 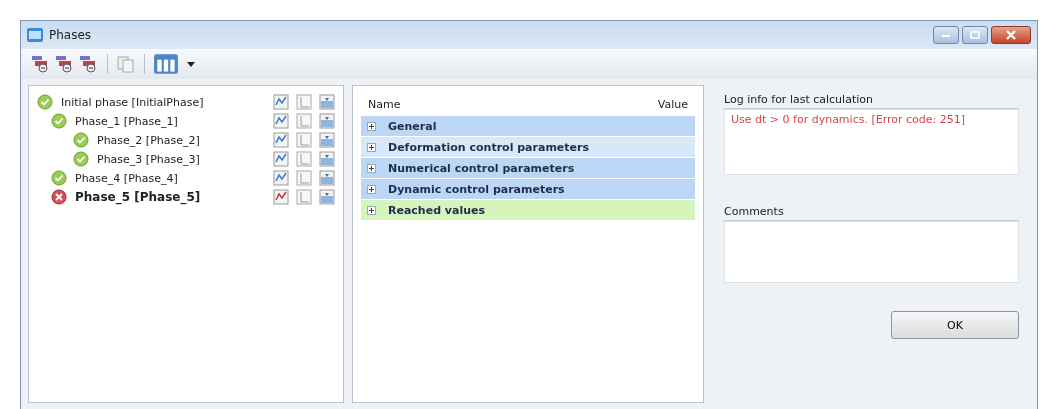 I want to click on property-group-row: Deformation control parameters, so click(x=528, y=147).